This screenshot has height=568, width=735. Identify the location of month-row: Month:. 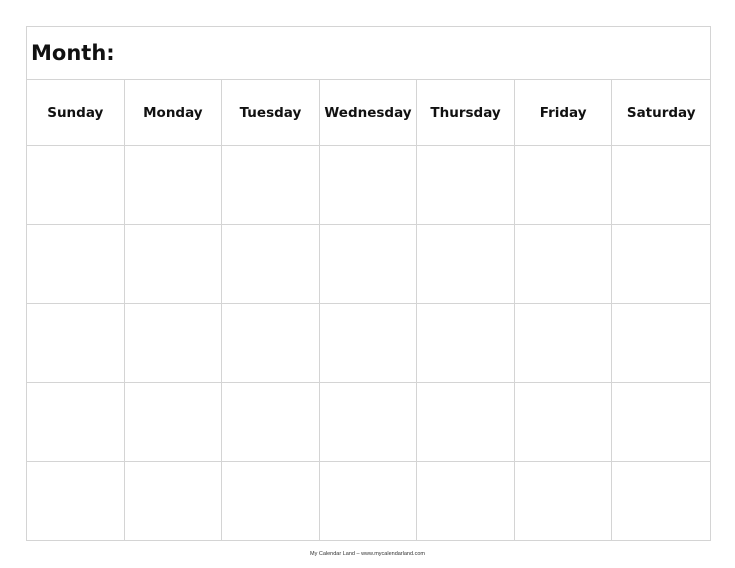
(368, 53).